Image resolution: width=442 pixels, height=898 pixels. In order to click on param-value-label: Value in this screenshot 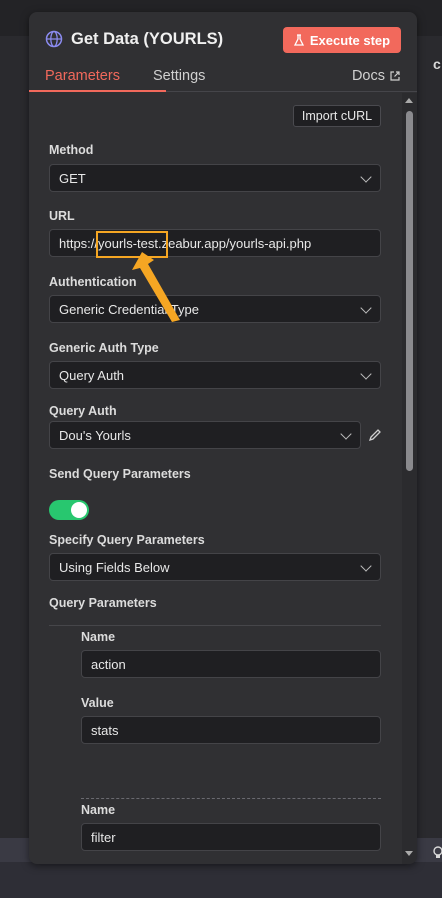, I will do `click(97, 703)`.